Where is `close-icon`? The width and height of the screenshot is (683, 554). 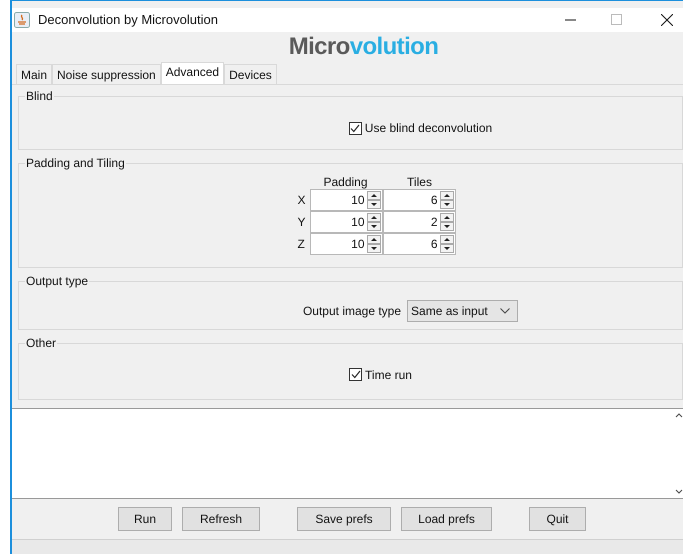
close-icon is located at coordinates (667, 20).